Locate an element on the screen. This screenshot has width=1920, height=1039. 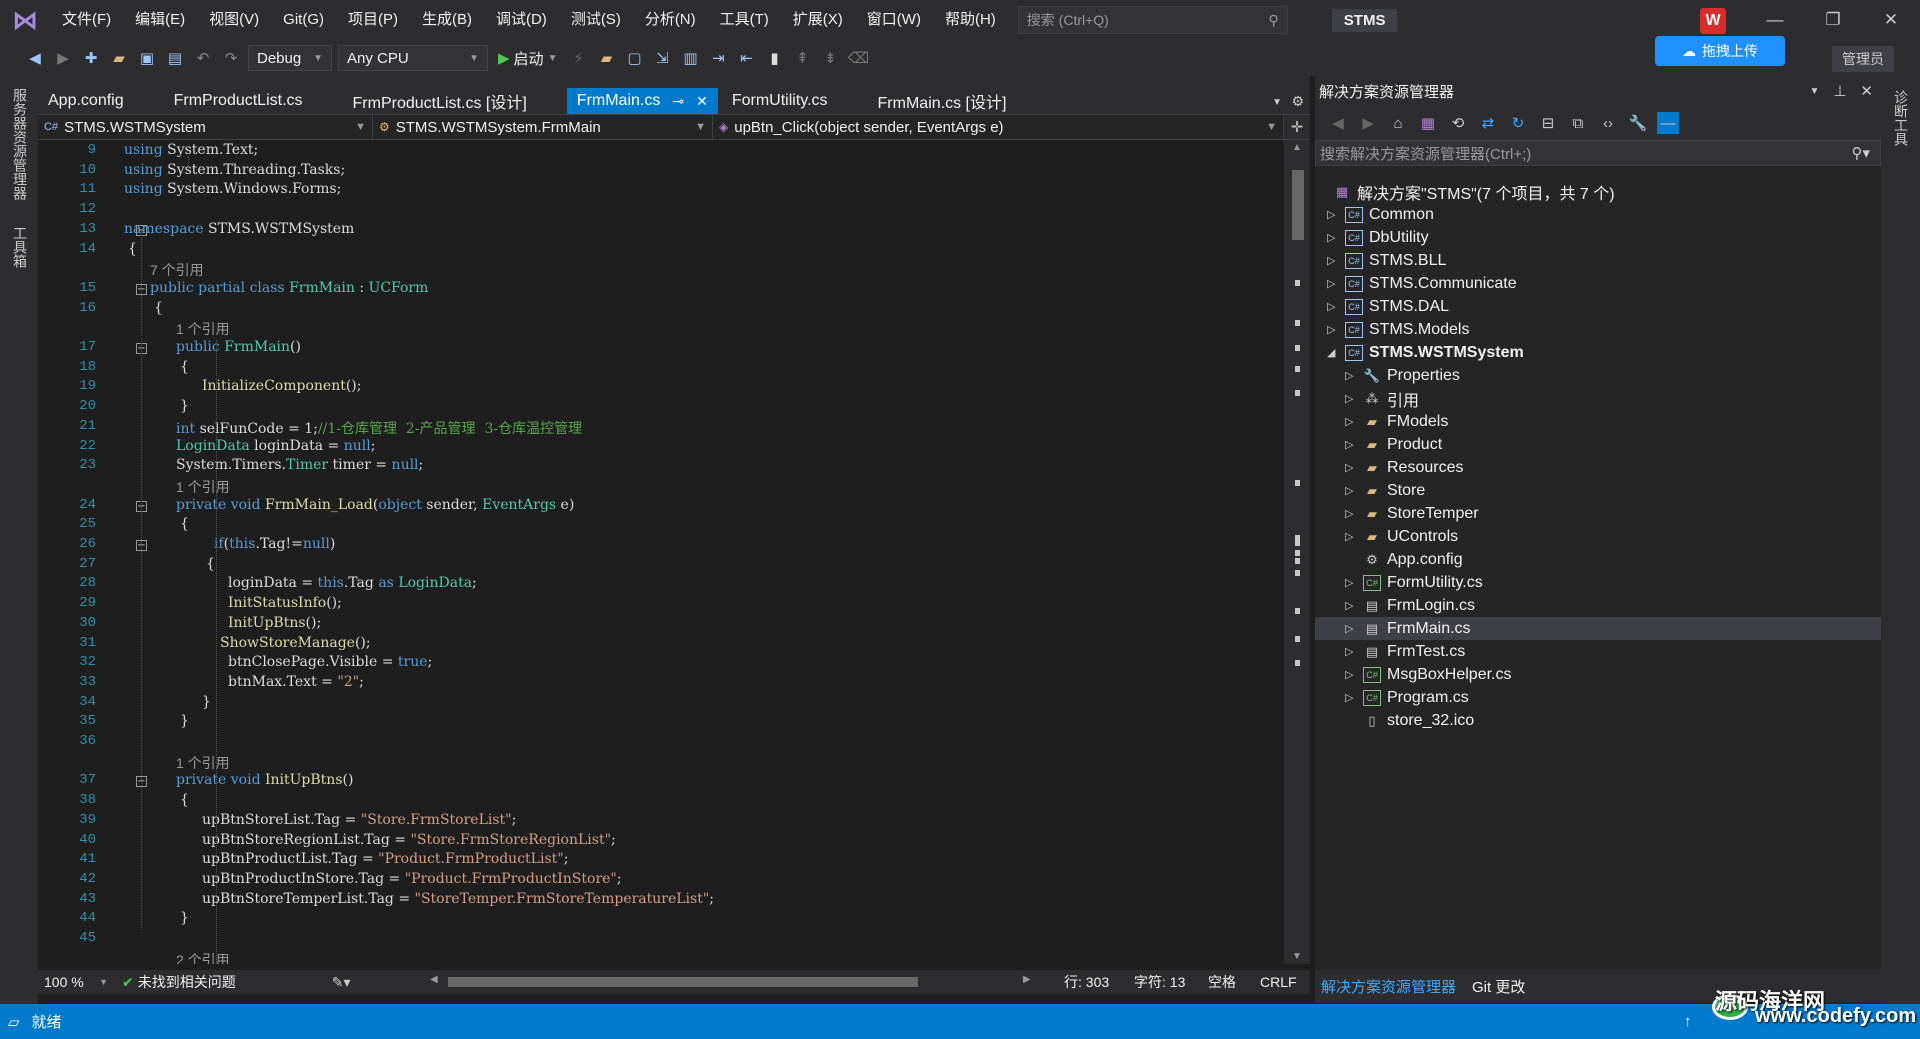
menu-item-12: 帮助(H) is located at coordinates (970, 20).